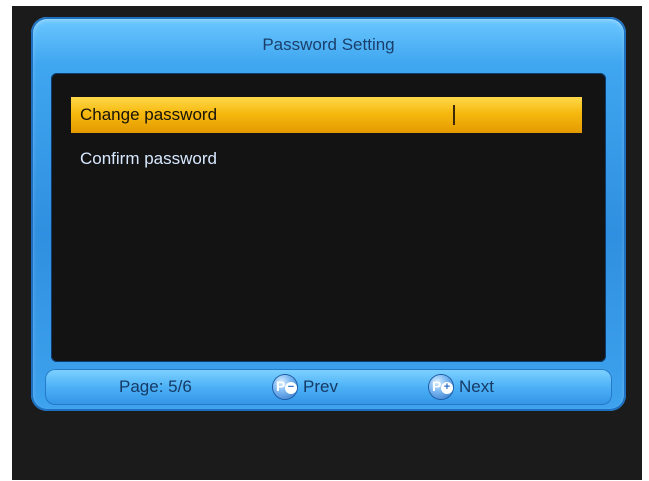 Image resolution: width=649 pixels, height=481 pixels. I want to click on prev-label: Prev, so click(320, 387).